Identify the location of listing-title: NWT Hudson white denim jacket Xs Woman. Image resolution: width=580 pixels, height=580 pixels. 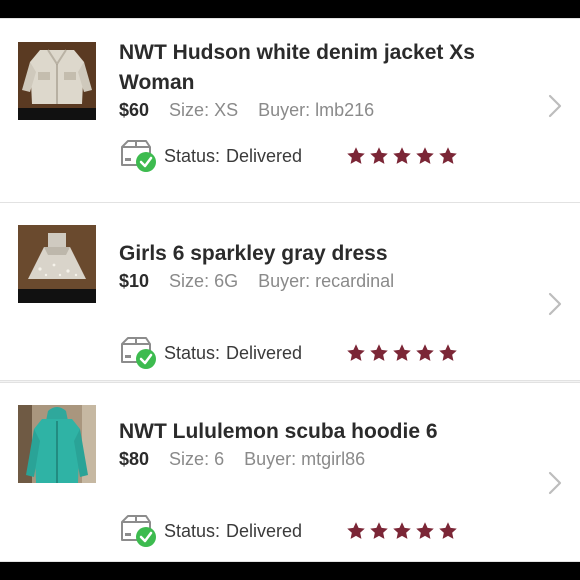
(329, 68).